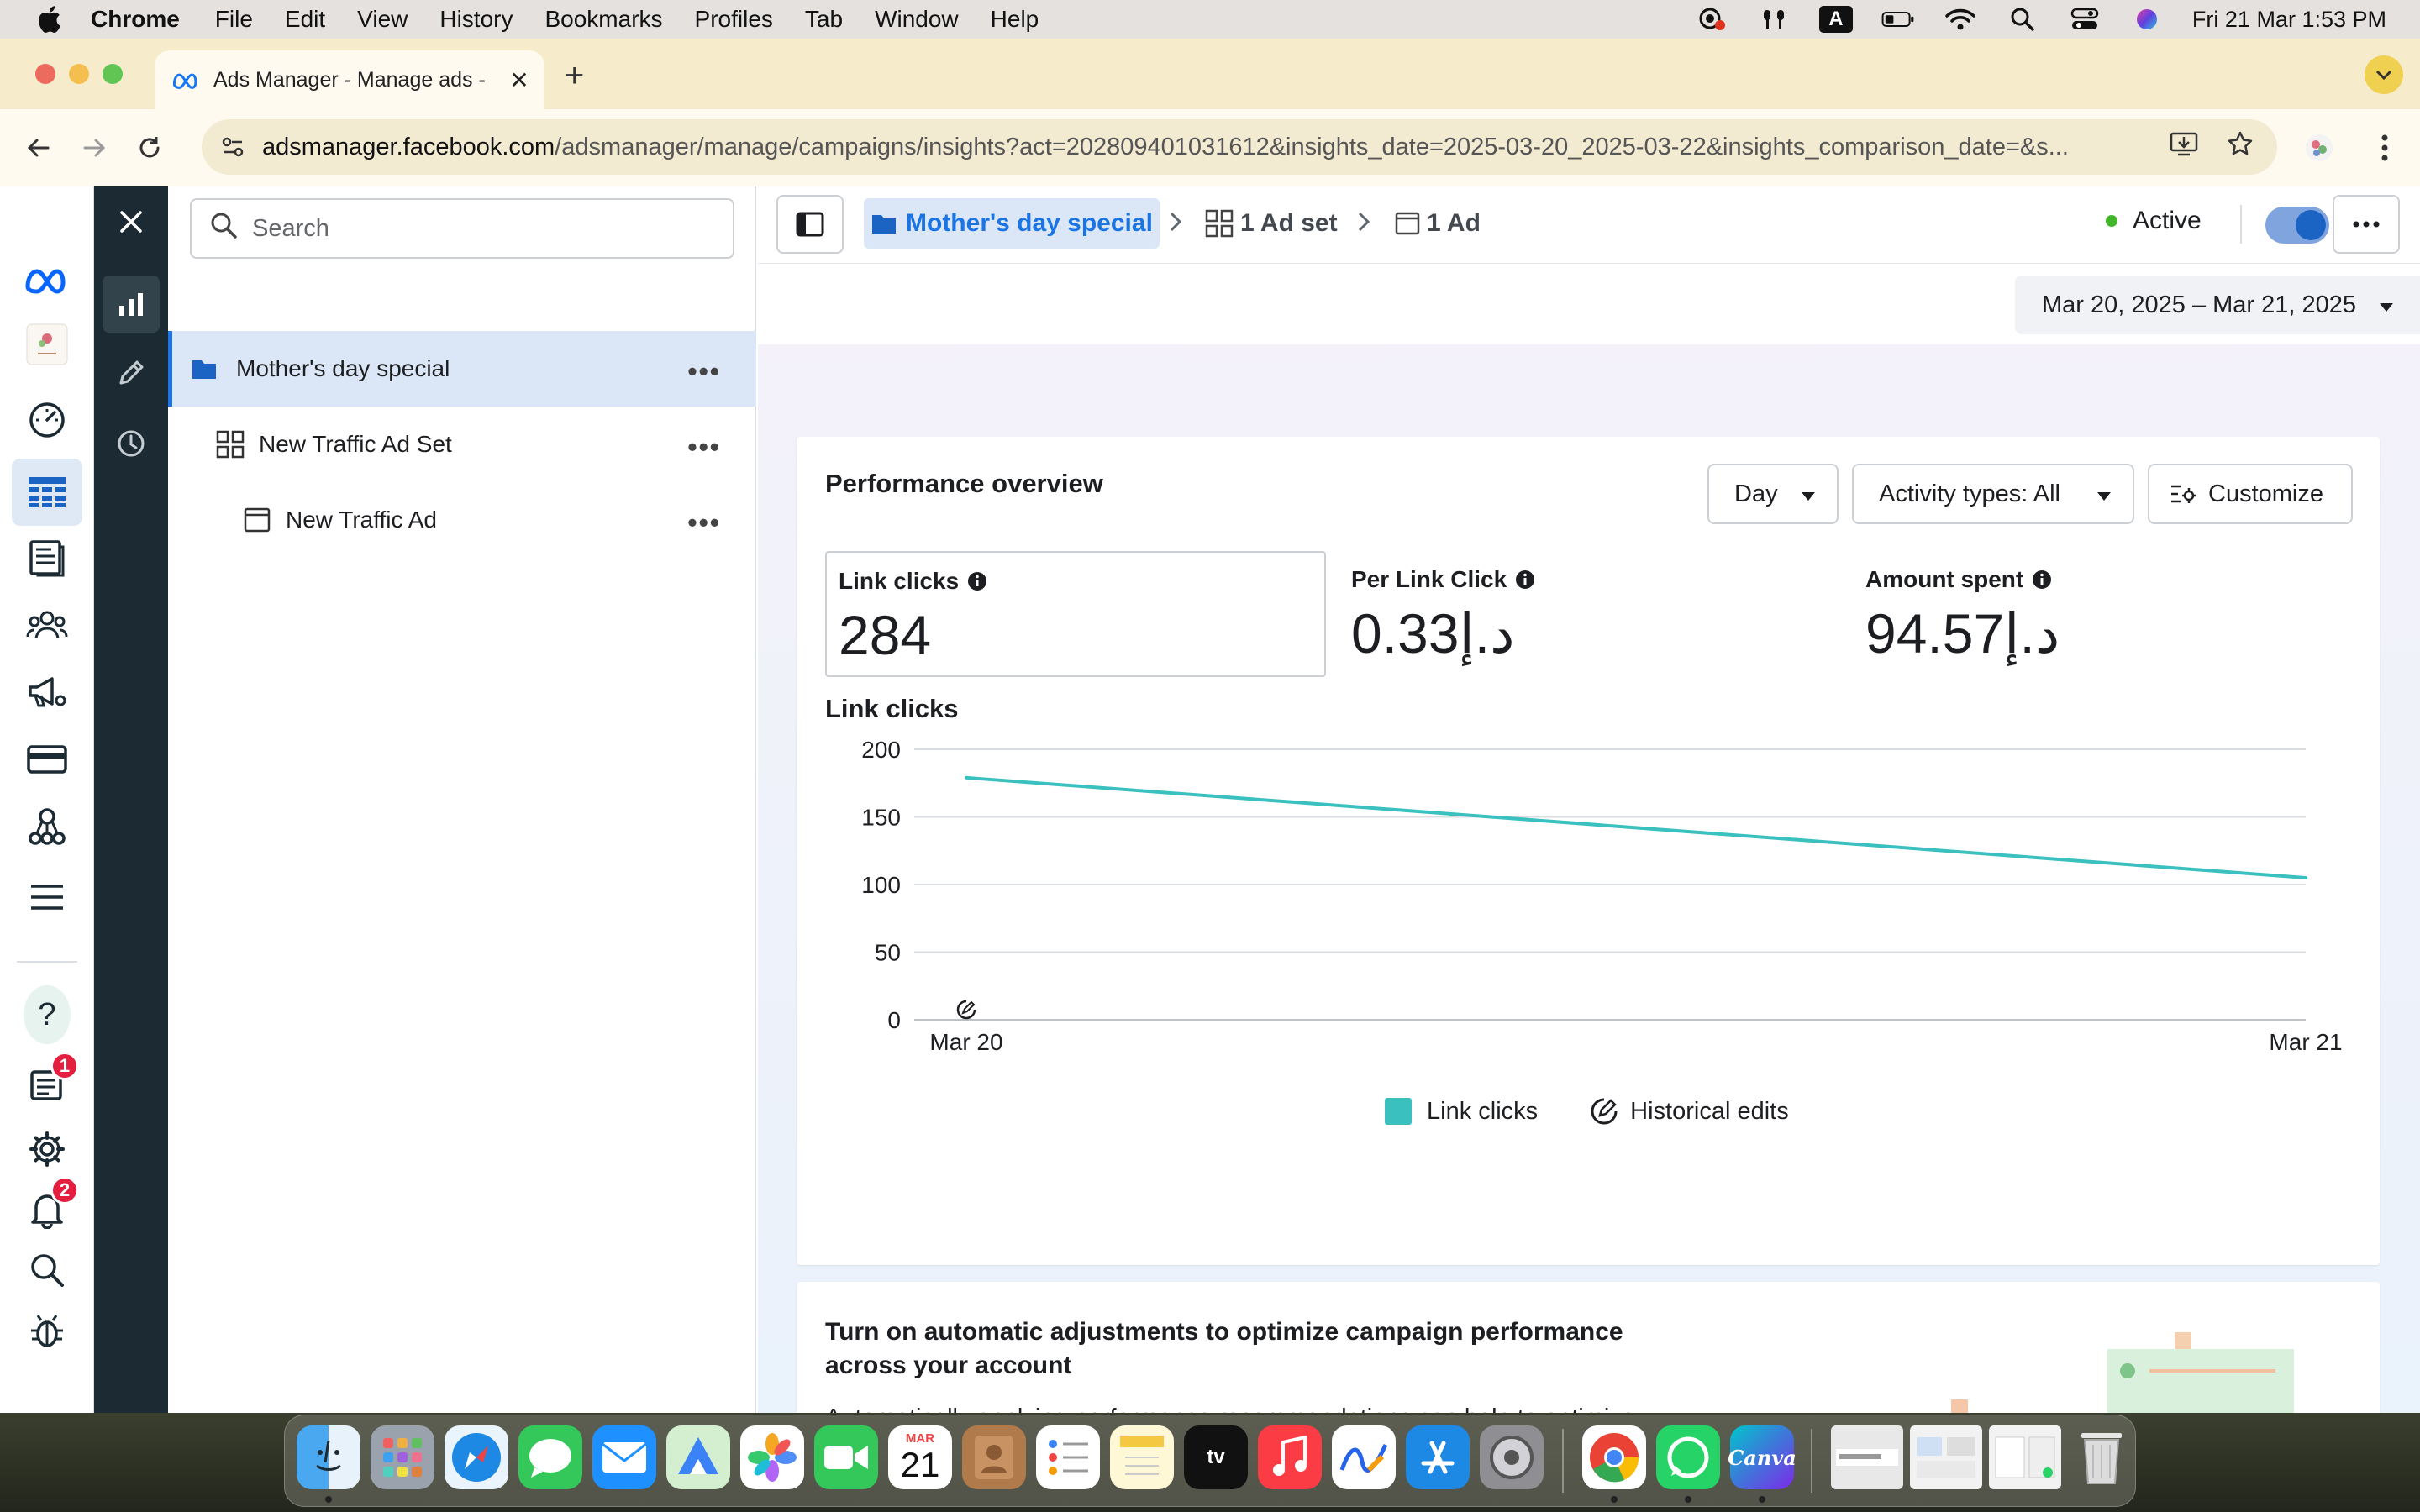 This screenshot has height=1512, width=2420. What do you see at coordinates (349, 79) in the screenshot?
I see `tab-ads-manager: Ads Manager - Manage ads - ✕` at bounding box center [349, 79].